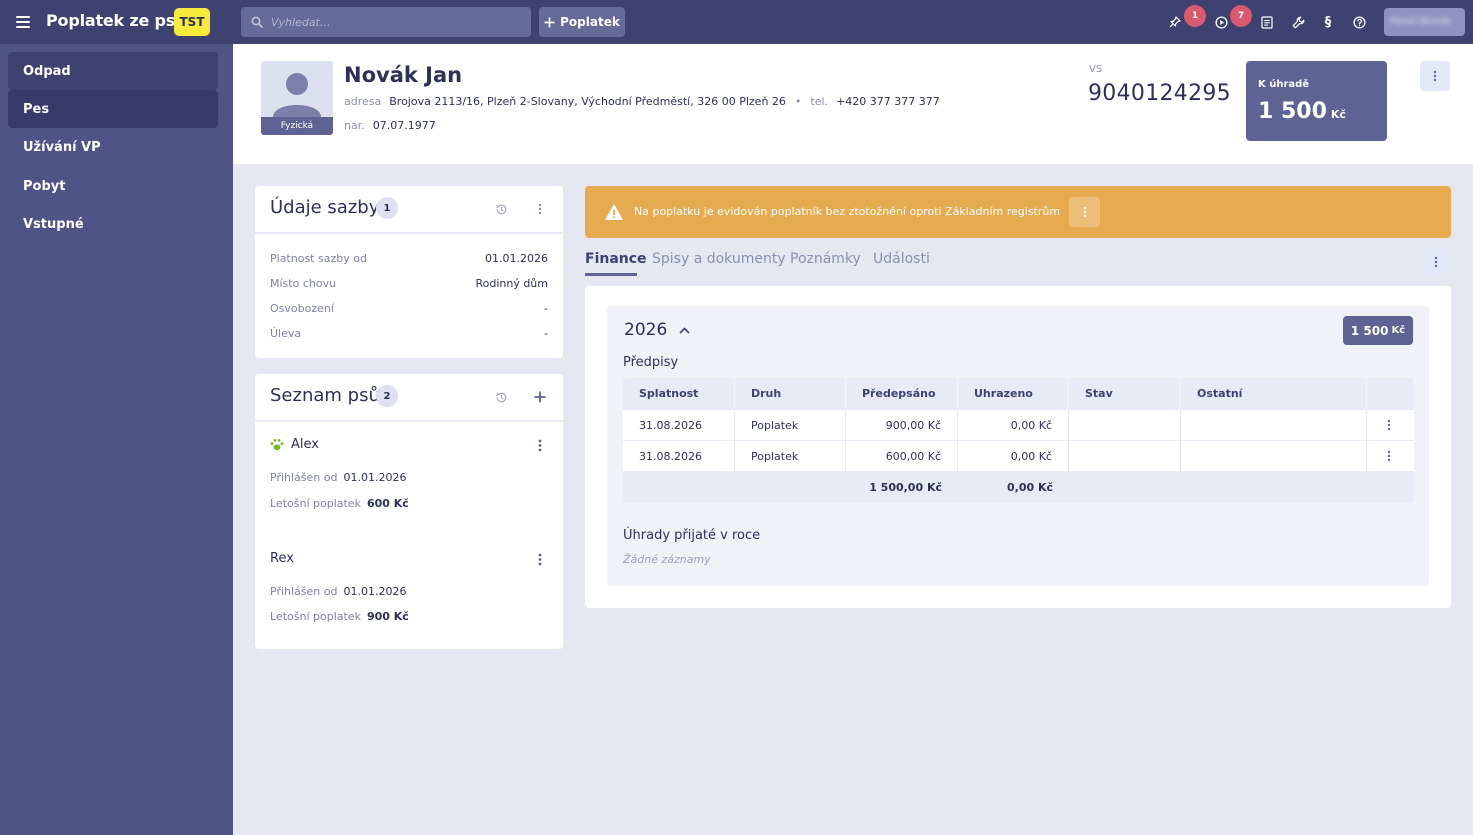 The width and height of the screenshot is (1473, 835). Describe the element at coordinates (1328, 22) in the screenshot. I see `paragraph-icon: §` at that location.